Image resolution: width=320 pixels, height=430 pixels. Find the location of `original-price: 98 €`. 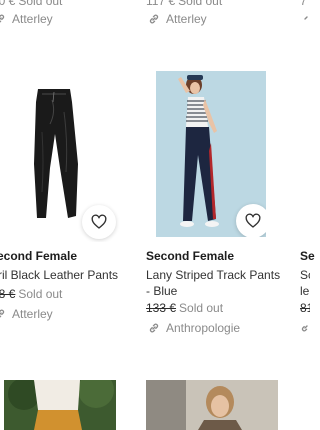

original-price: 98 € is located at coordinates (8, 294).